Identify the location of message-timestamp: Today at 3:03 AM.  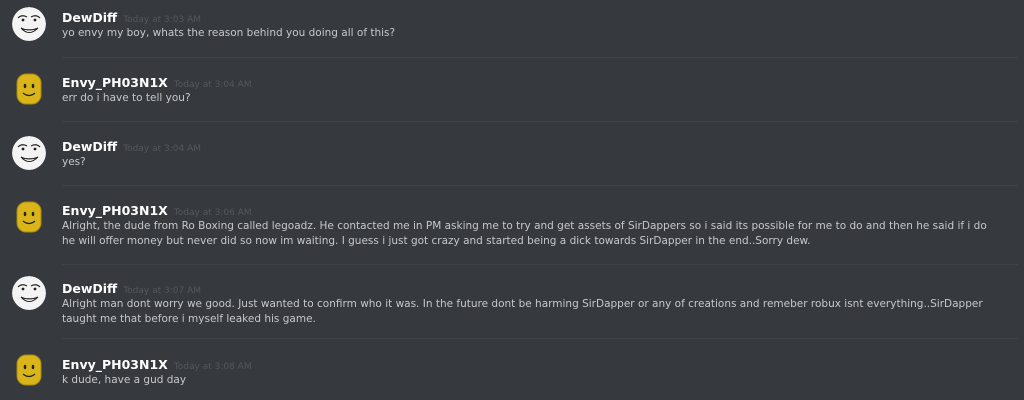
(162, 20).